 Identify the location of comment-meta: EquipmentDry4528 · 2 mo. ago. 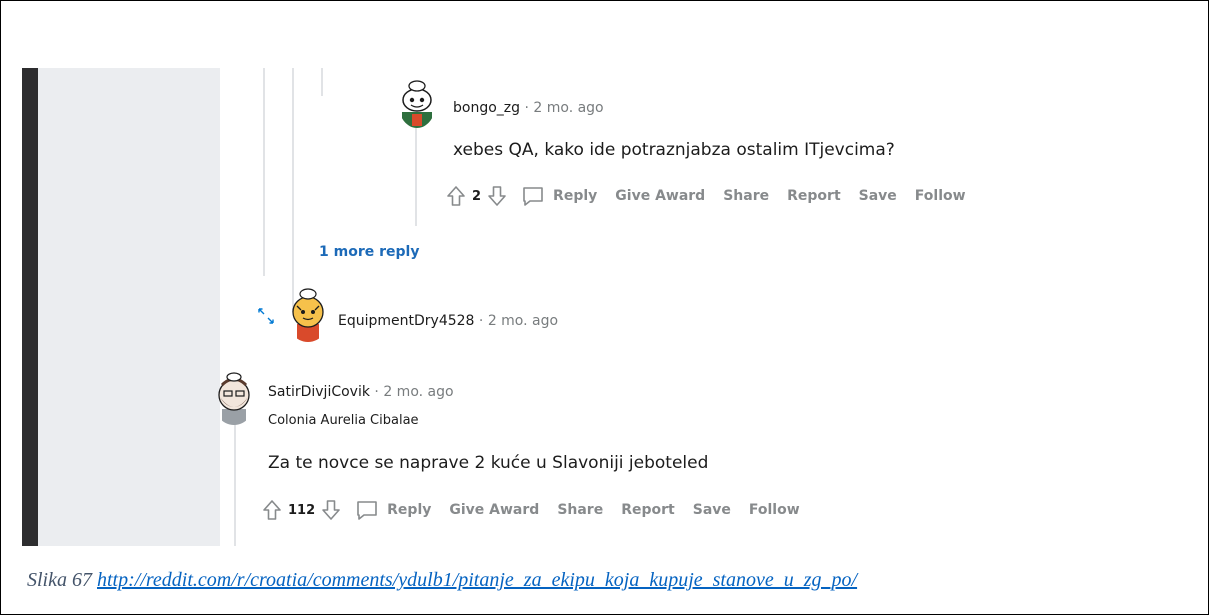
(448, 321).